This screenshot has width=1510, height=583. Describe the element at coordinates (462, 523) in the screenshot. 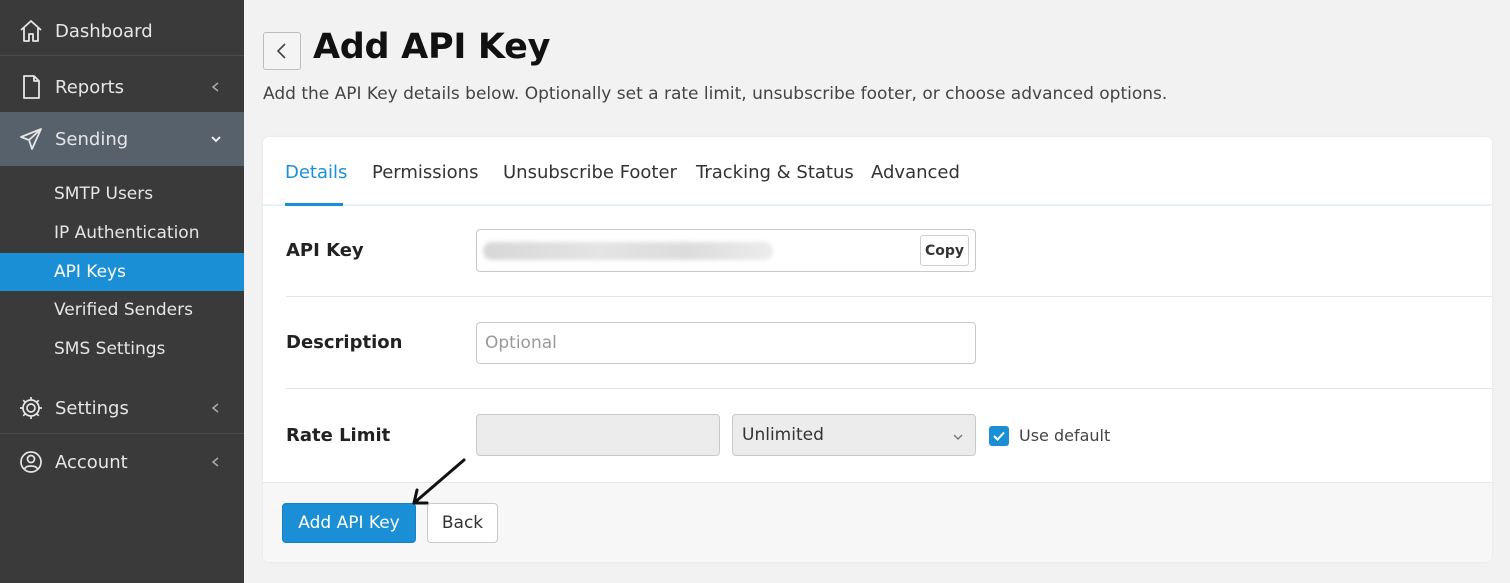

I see `back-button: Back` at that location.